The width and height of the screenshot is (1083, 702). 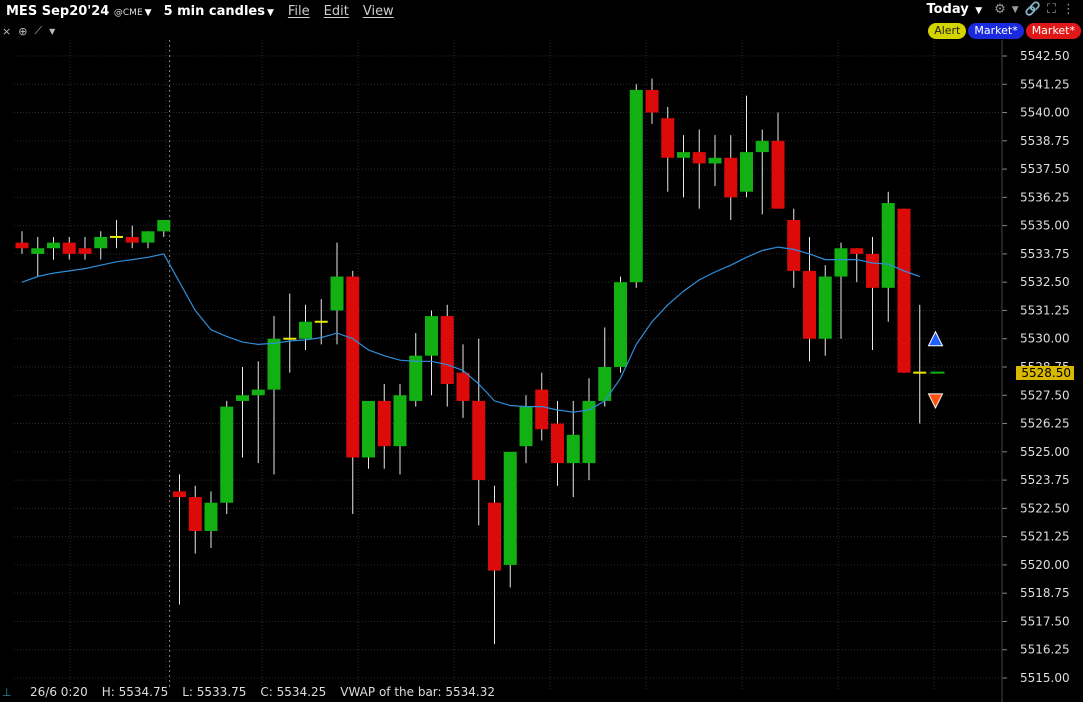 I want to click on price-tick-label: 5530.00, so click(x=1045, y=339).